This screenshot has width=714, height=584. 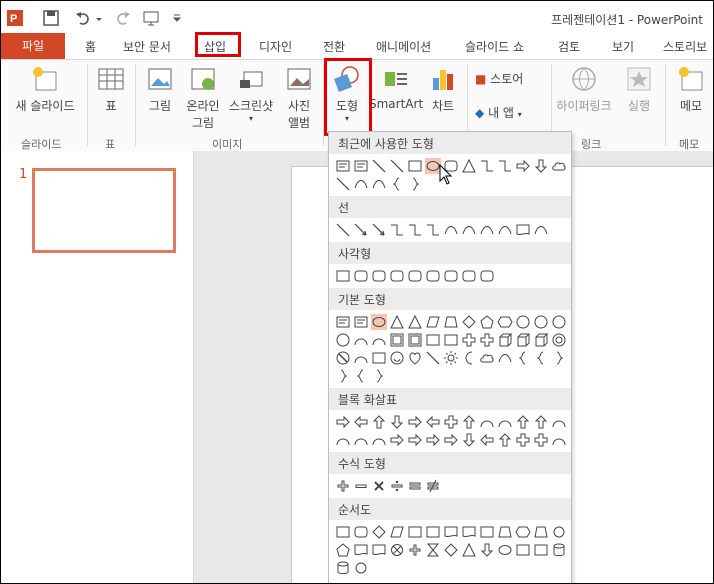 What do you see at coordinates (203, 97) in the screenshot?
I see `online-picture-button: 온라인 그림` at bounding box center [203, 97].